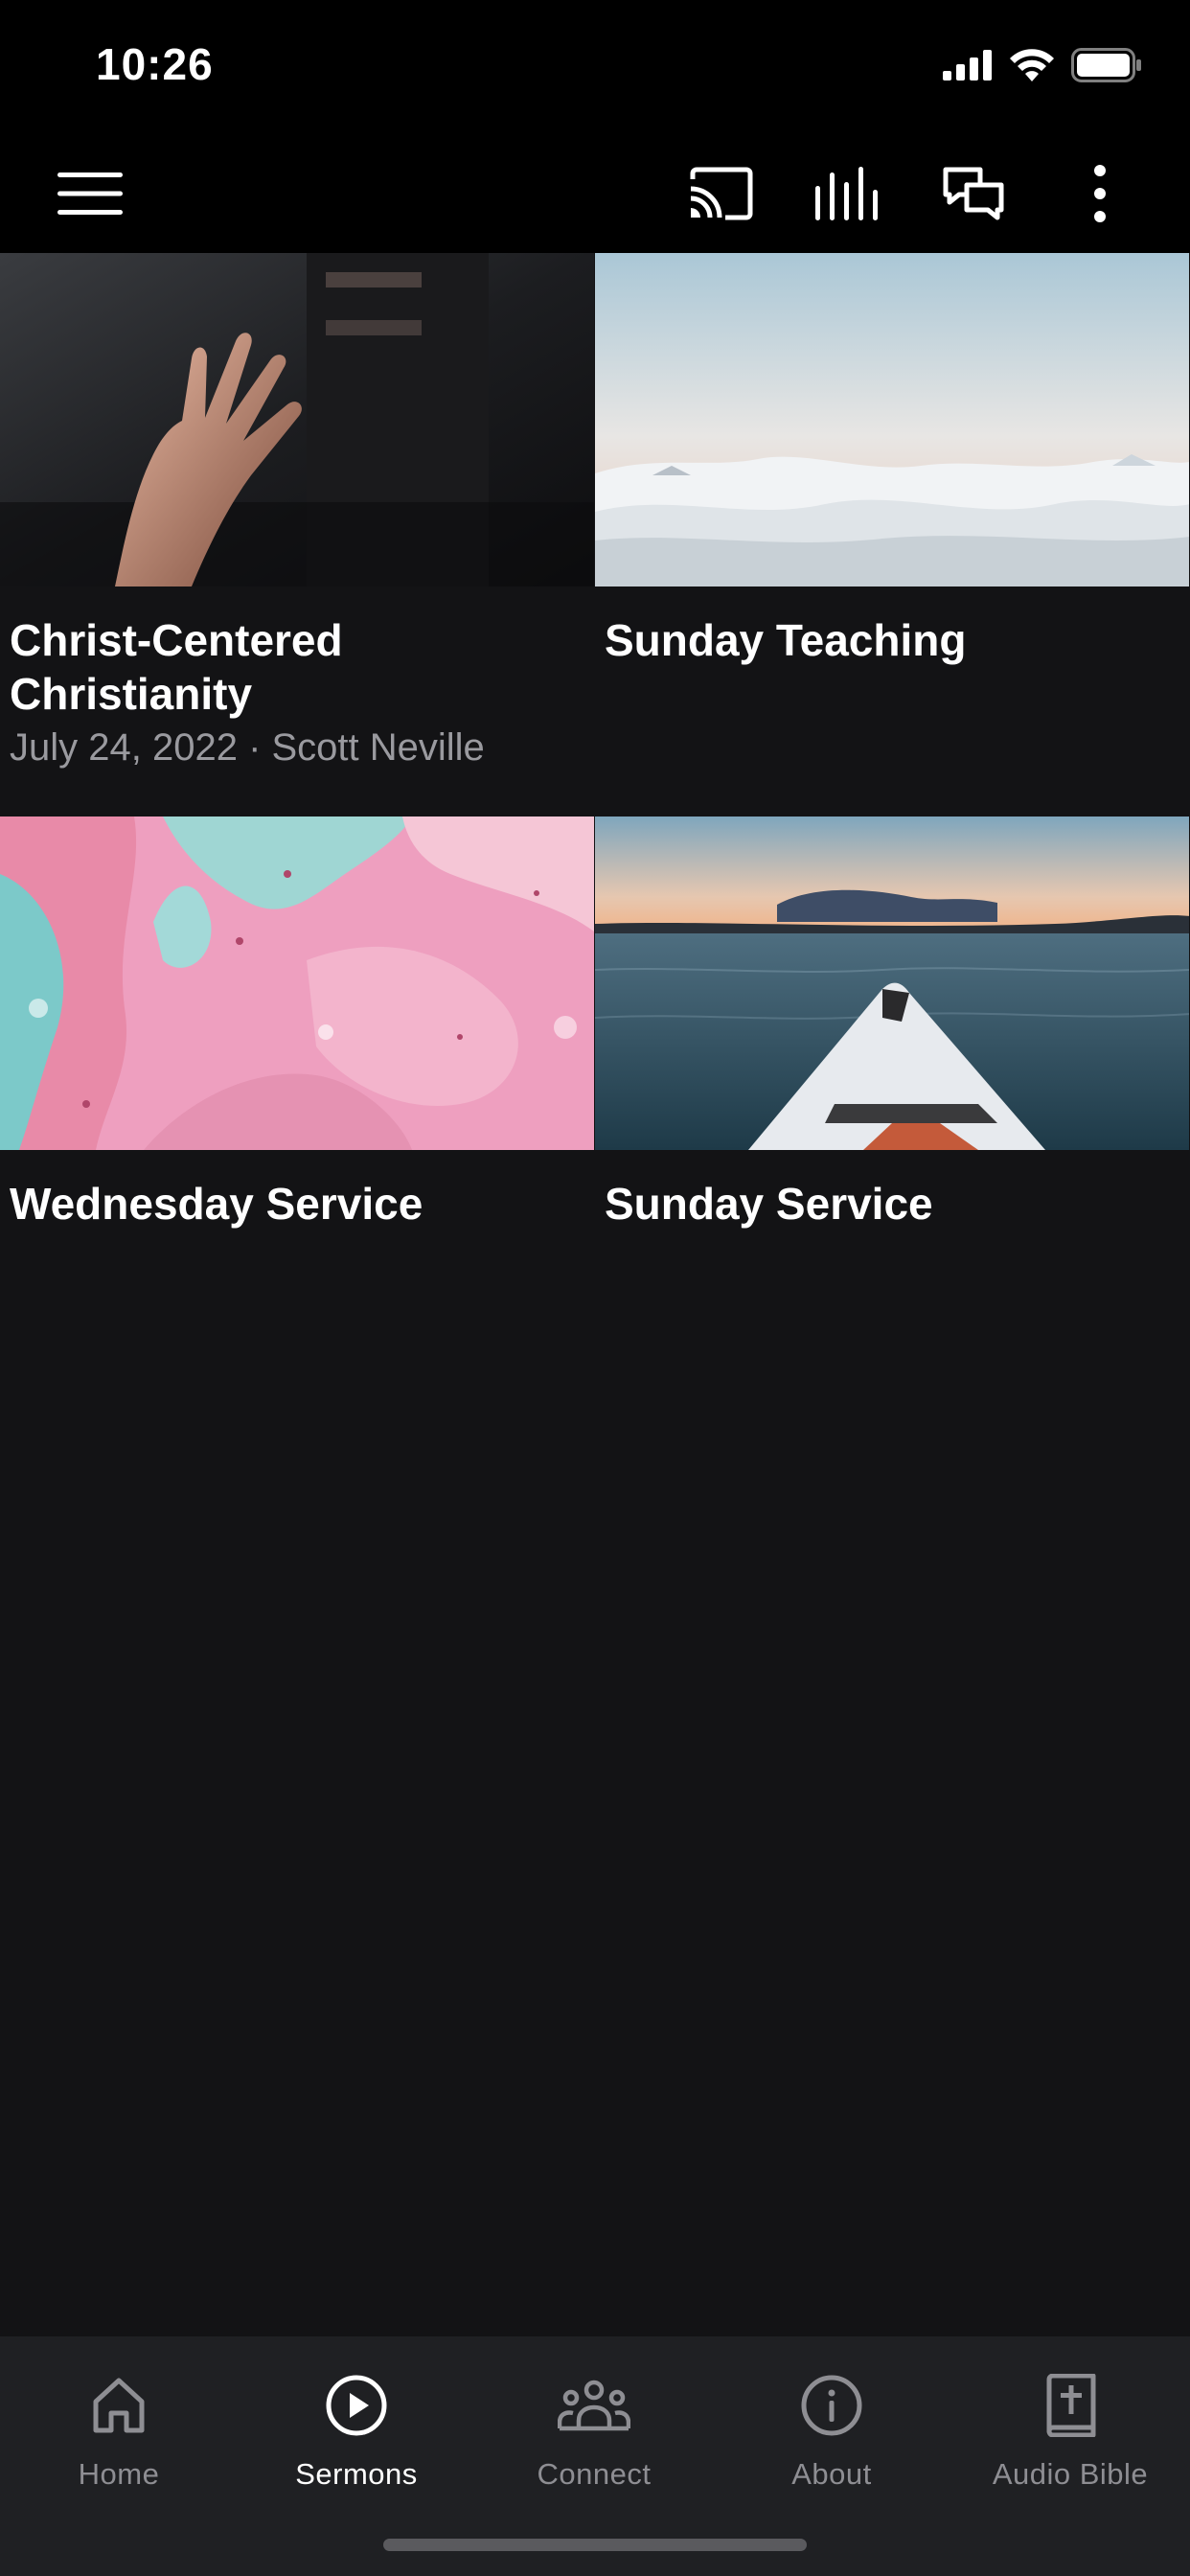  I want to click on sermon-meta: July 24, 2022 · Scott Neville, so click(248, 747).